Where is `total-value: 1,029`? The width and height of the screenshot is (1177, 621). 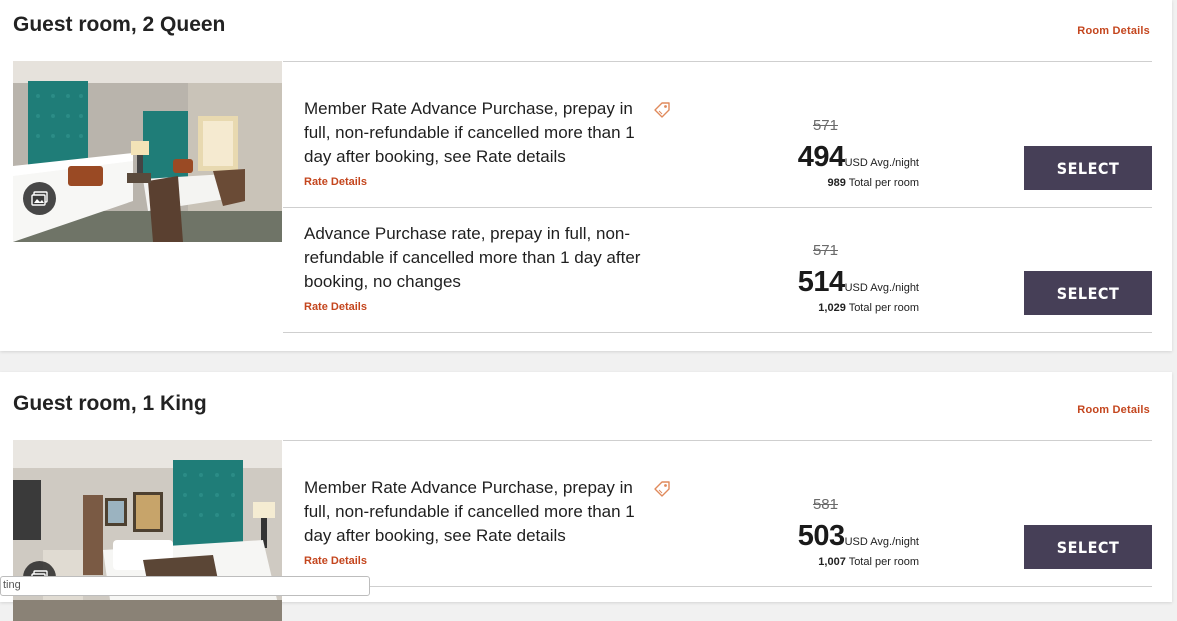 total-value: 1,029 is located at coordinates (832, 308).